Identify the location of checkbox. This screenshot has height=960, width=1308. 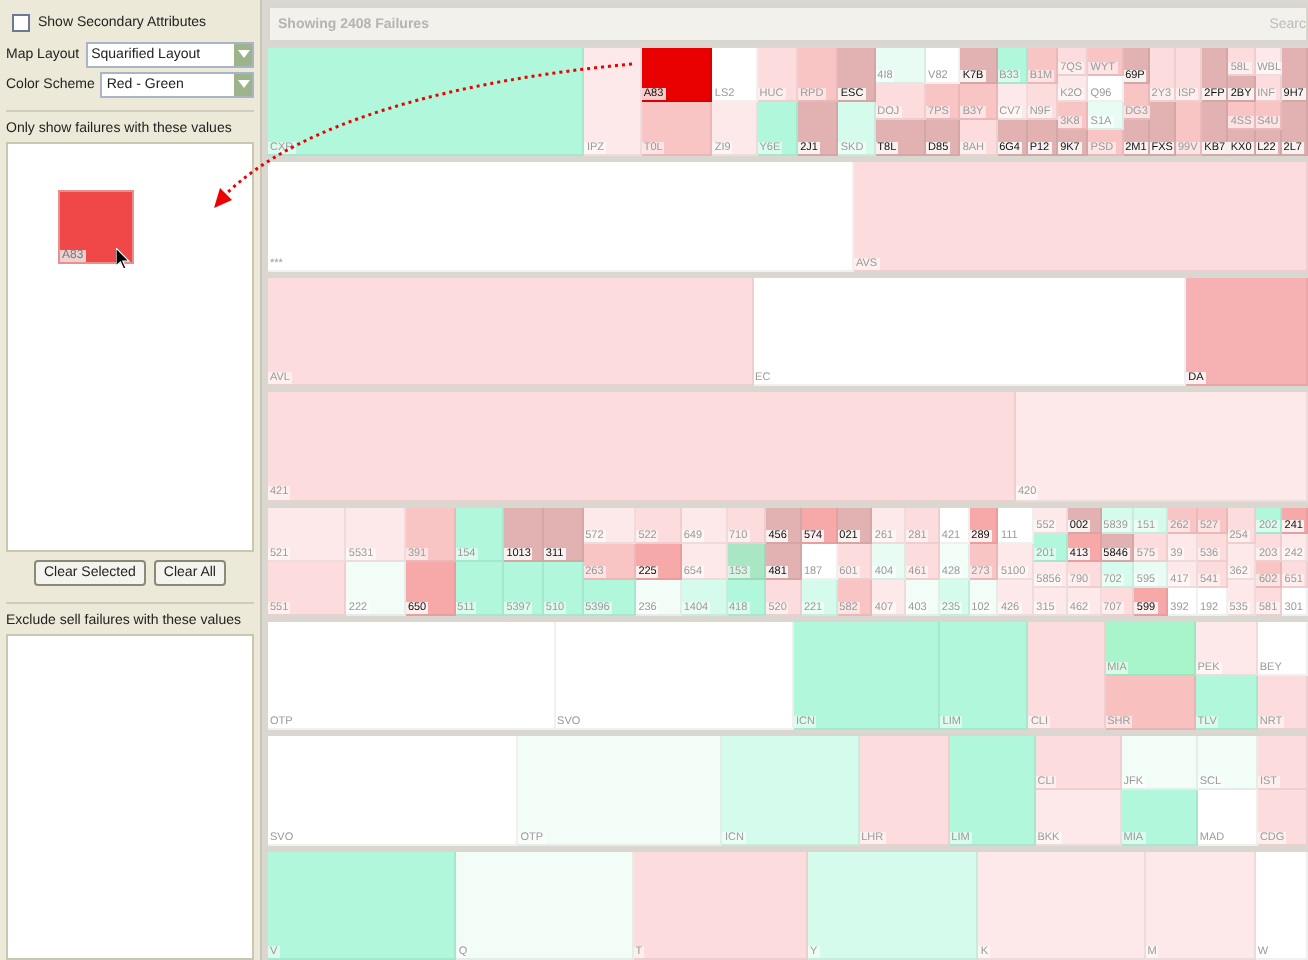
(21, 22).